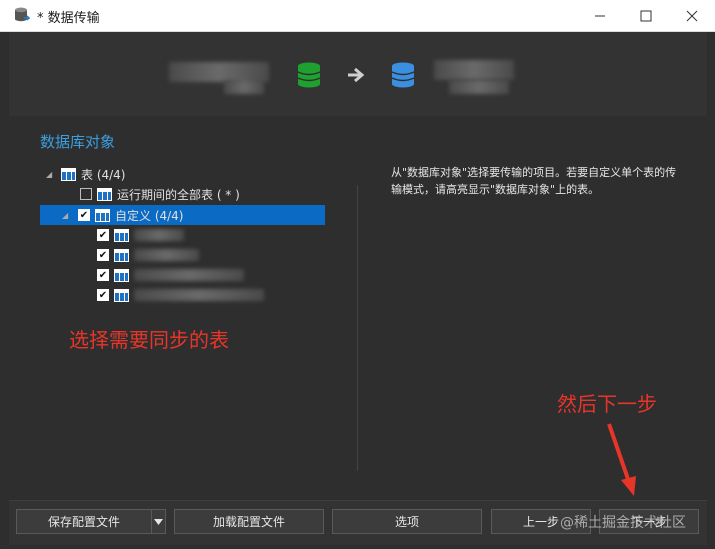 The image size is (715, 549). Describe the element at coordinates (149, 215) in the screenshot. I see `tree-node-label: 自定义 (4/4)` at that location.